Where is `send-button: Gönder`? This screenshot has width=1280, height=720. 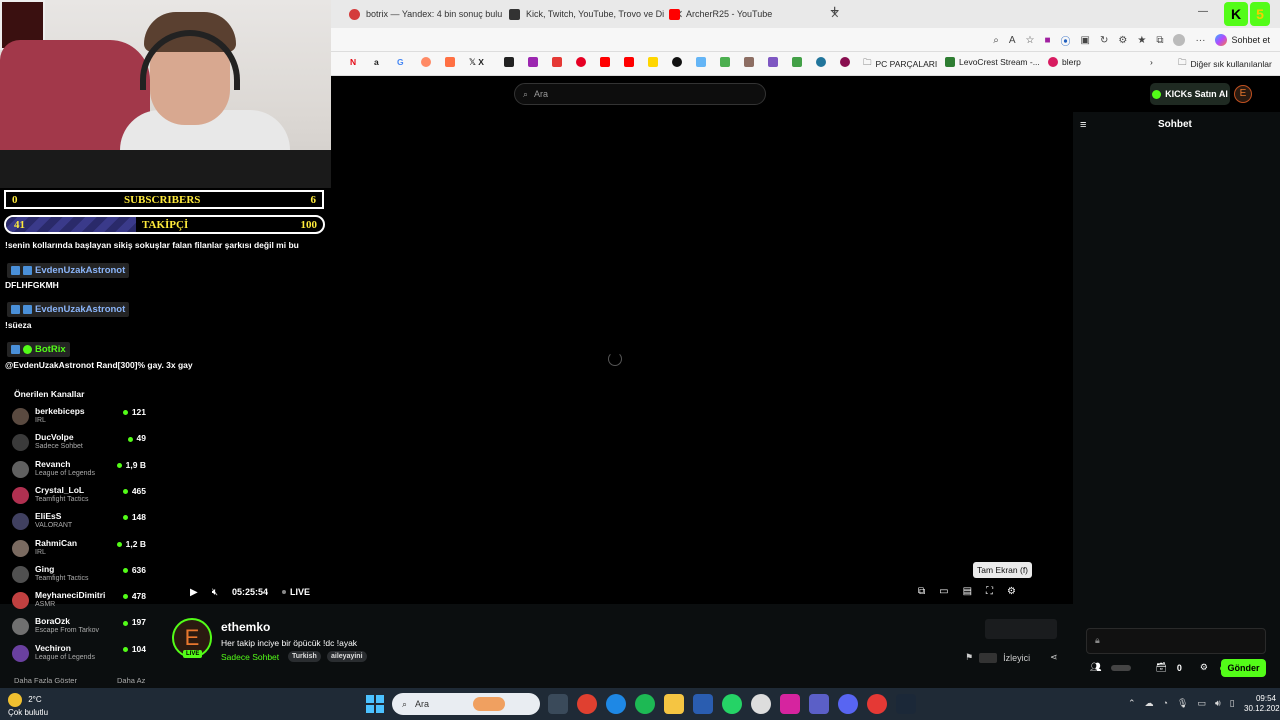 send-button: Gönder is located at coordinates (1243, 668).